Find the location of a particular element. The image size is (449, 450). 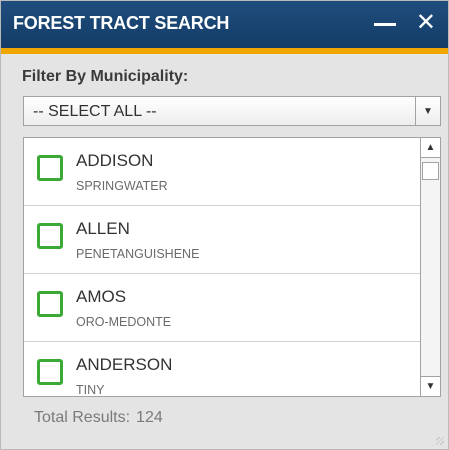

list-item: ADDISON SPRINGWATER is located at coordinates (222, 172).